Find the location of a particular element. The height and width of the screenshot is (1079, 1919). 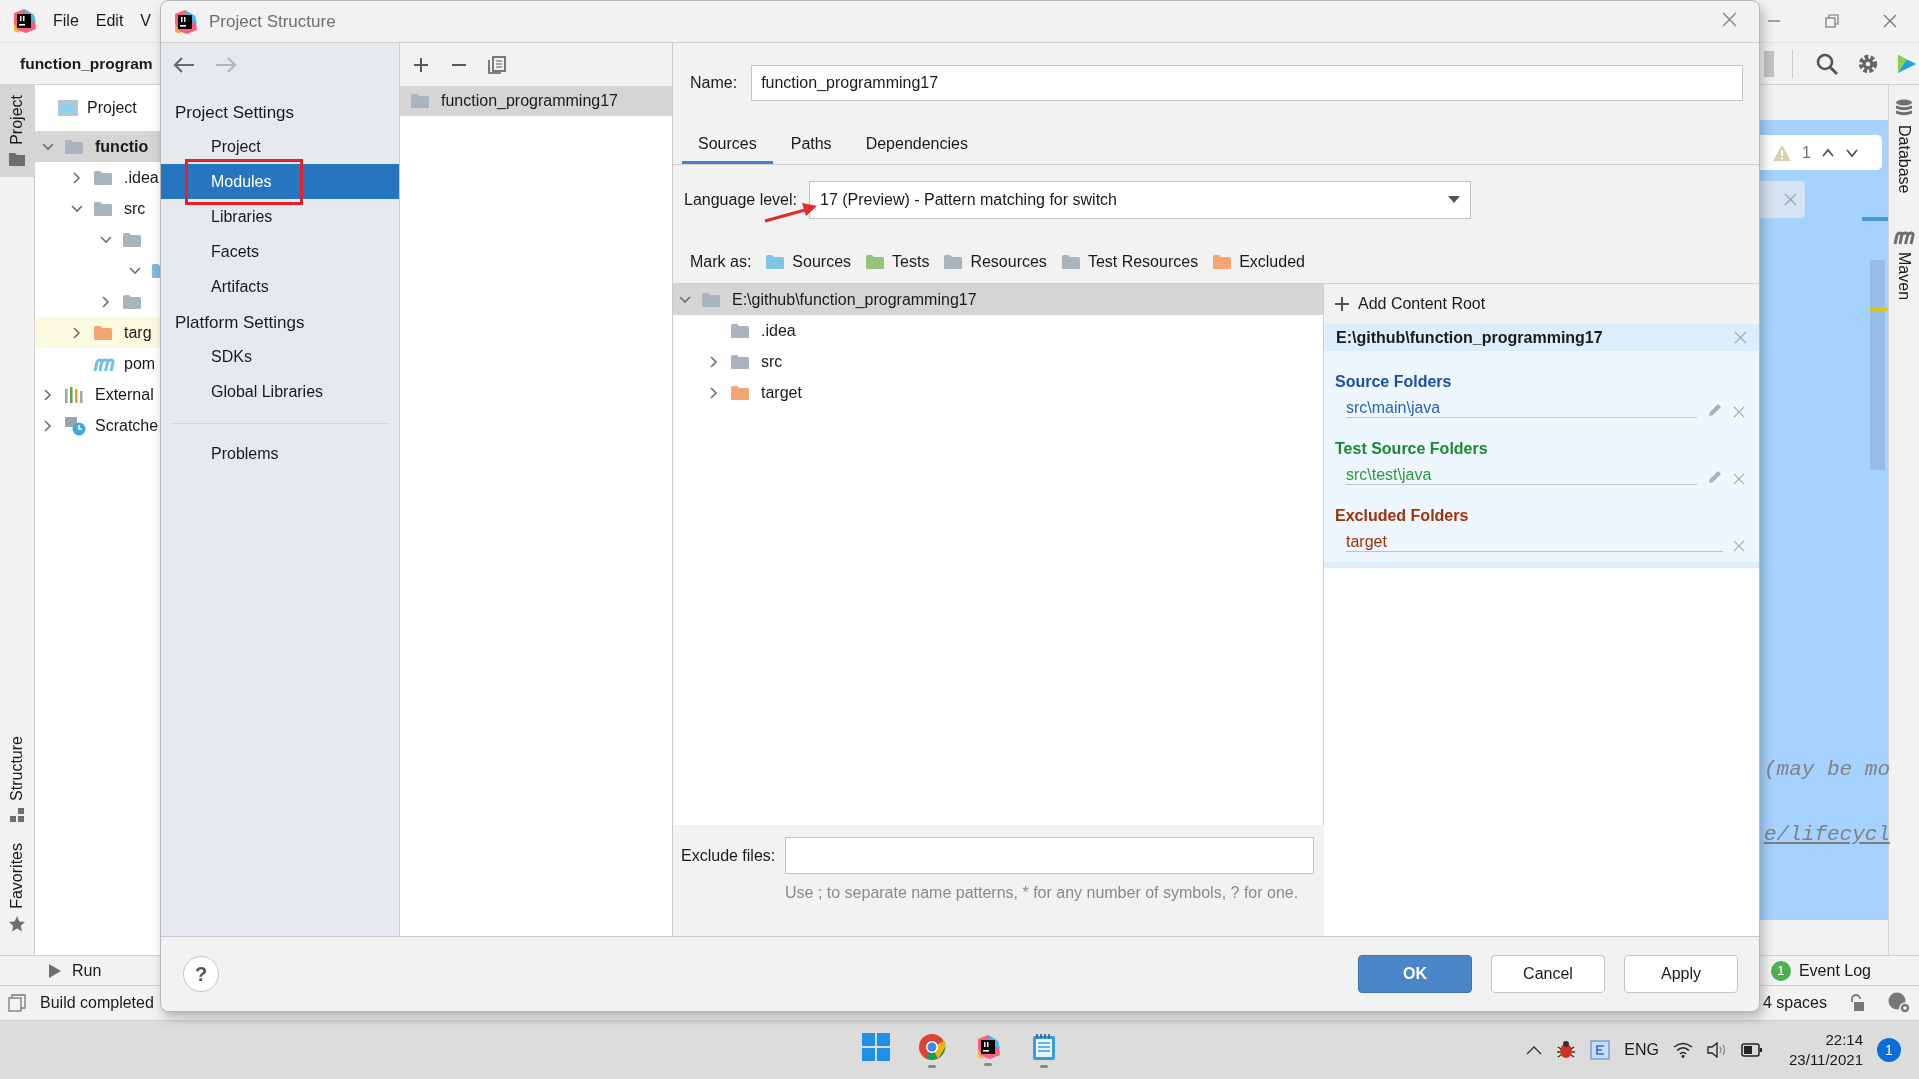

mark-as-button: Resources is located at coordinates (995, 262).